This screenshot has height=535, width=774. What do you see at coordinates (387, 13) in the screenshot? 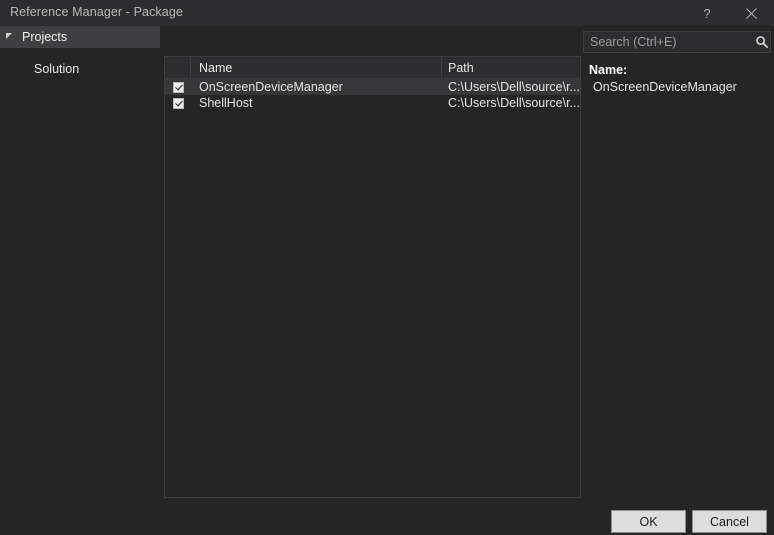
I see `titlebar: Reference Manager - Package ?` at bounding box center [387, 13].